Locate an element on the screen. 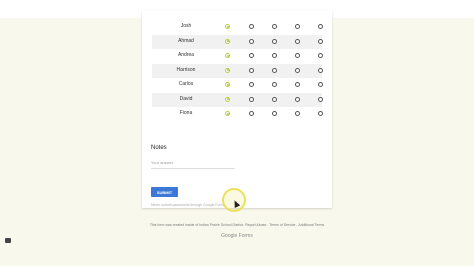 Image resolution: width=474 pixels, height=266 pixels. notes-input: Your answer is located at coordinates (193, 164).